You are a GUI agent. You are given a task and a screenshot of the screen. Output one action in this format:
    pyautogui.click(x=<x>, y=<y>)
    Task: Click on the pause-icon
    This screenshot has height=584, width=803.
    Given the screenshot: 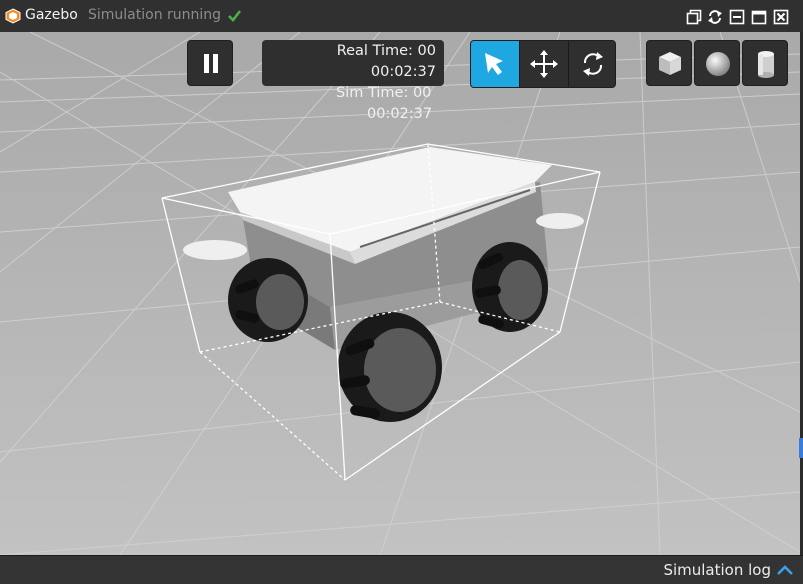 What is the action you would take?
    pyautogui.click(x=211, y=63)
    